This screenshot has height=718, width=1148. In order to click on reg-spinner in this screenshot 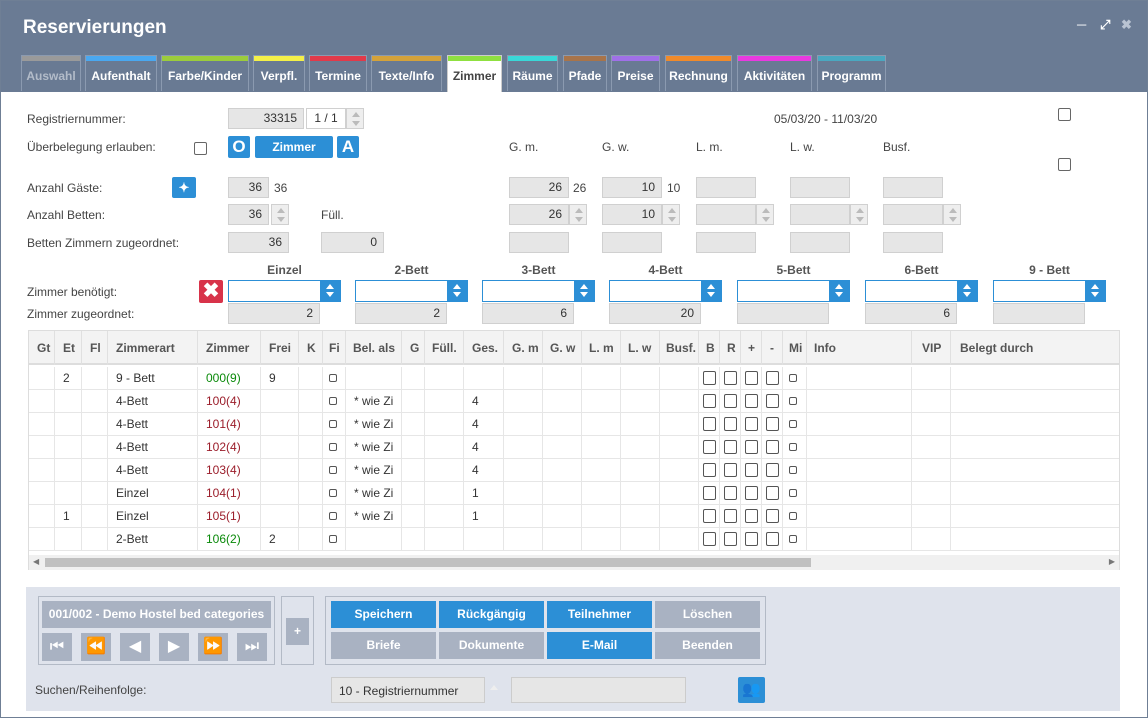, I will do `click(355, 118)`.